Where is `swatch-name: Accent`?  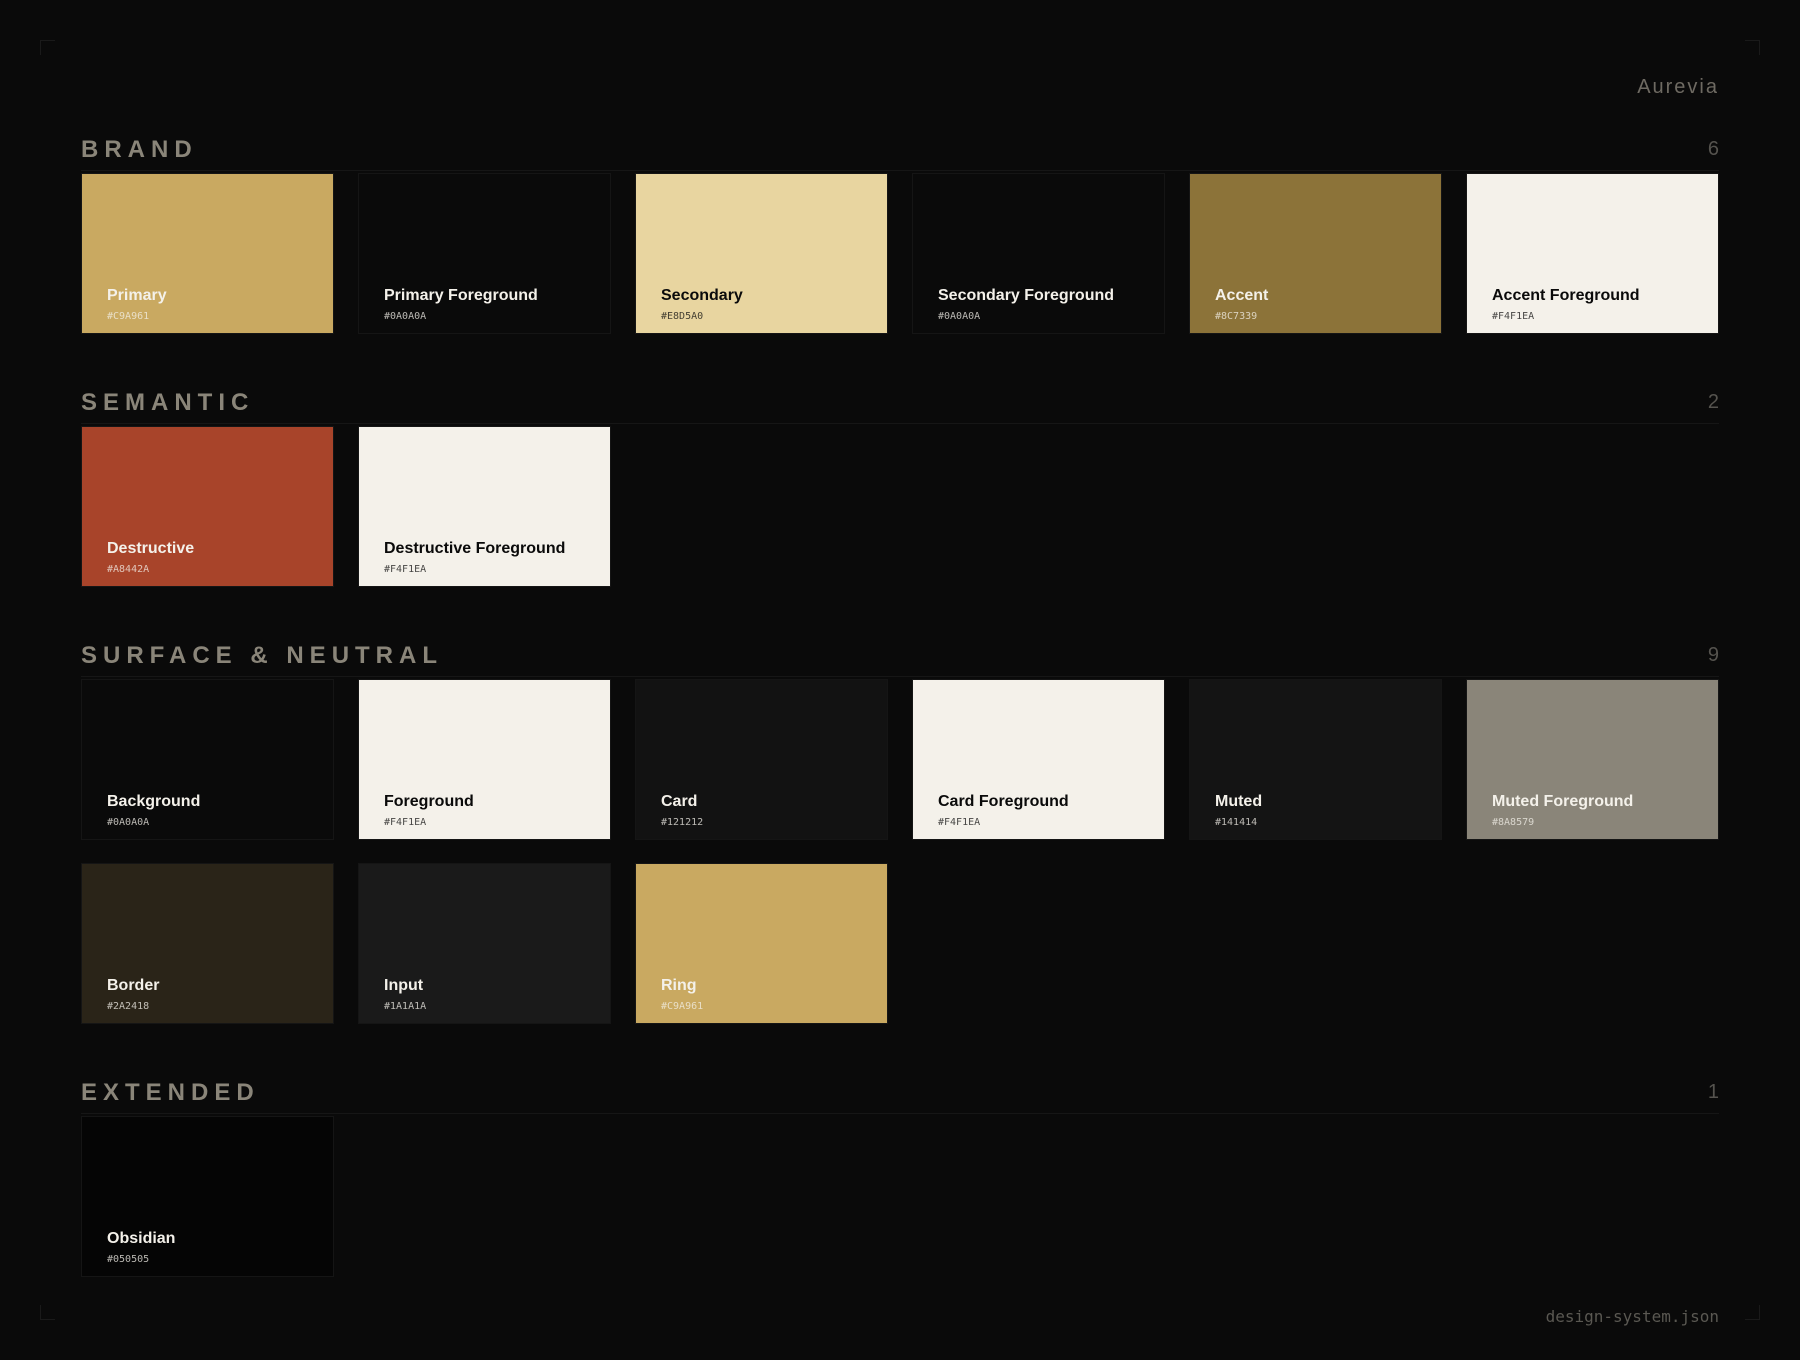
swatch-name: Accent is located at coordinates (1242, 295).